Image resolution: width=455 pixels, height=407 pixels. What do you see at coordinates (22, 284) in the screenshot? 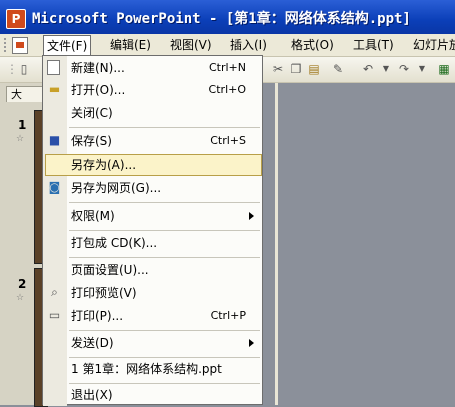
I see `slide-number-2: 2` at bounding box center [22, 284].